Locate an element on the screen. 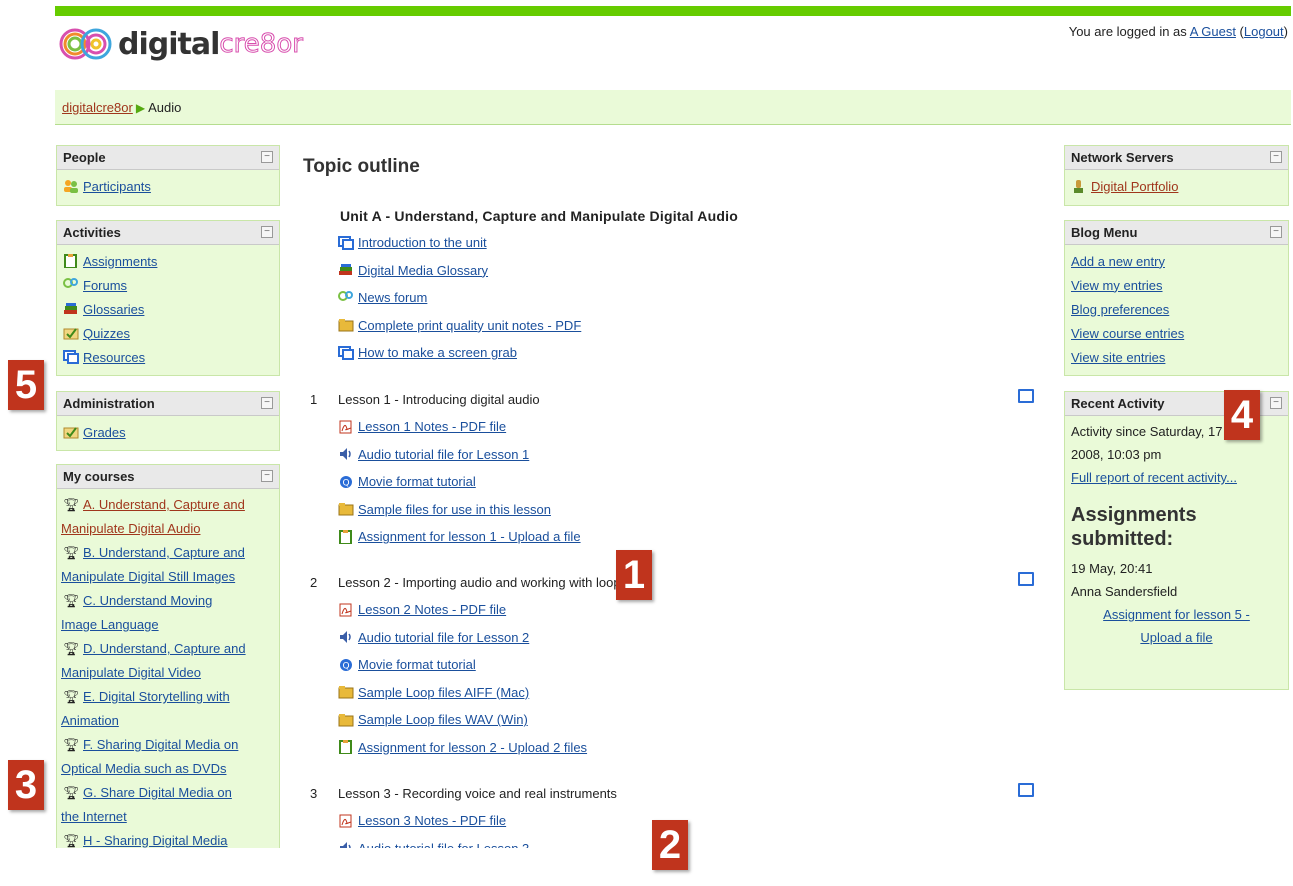  user-link: A Guest is located at coordinates (1213, 31).